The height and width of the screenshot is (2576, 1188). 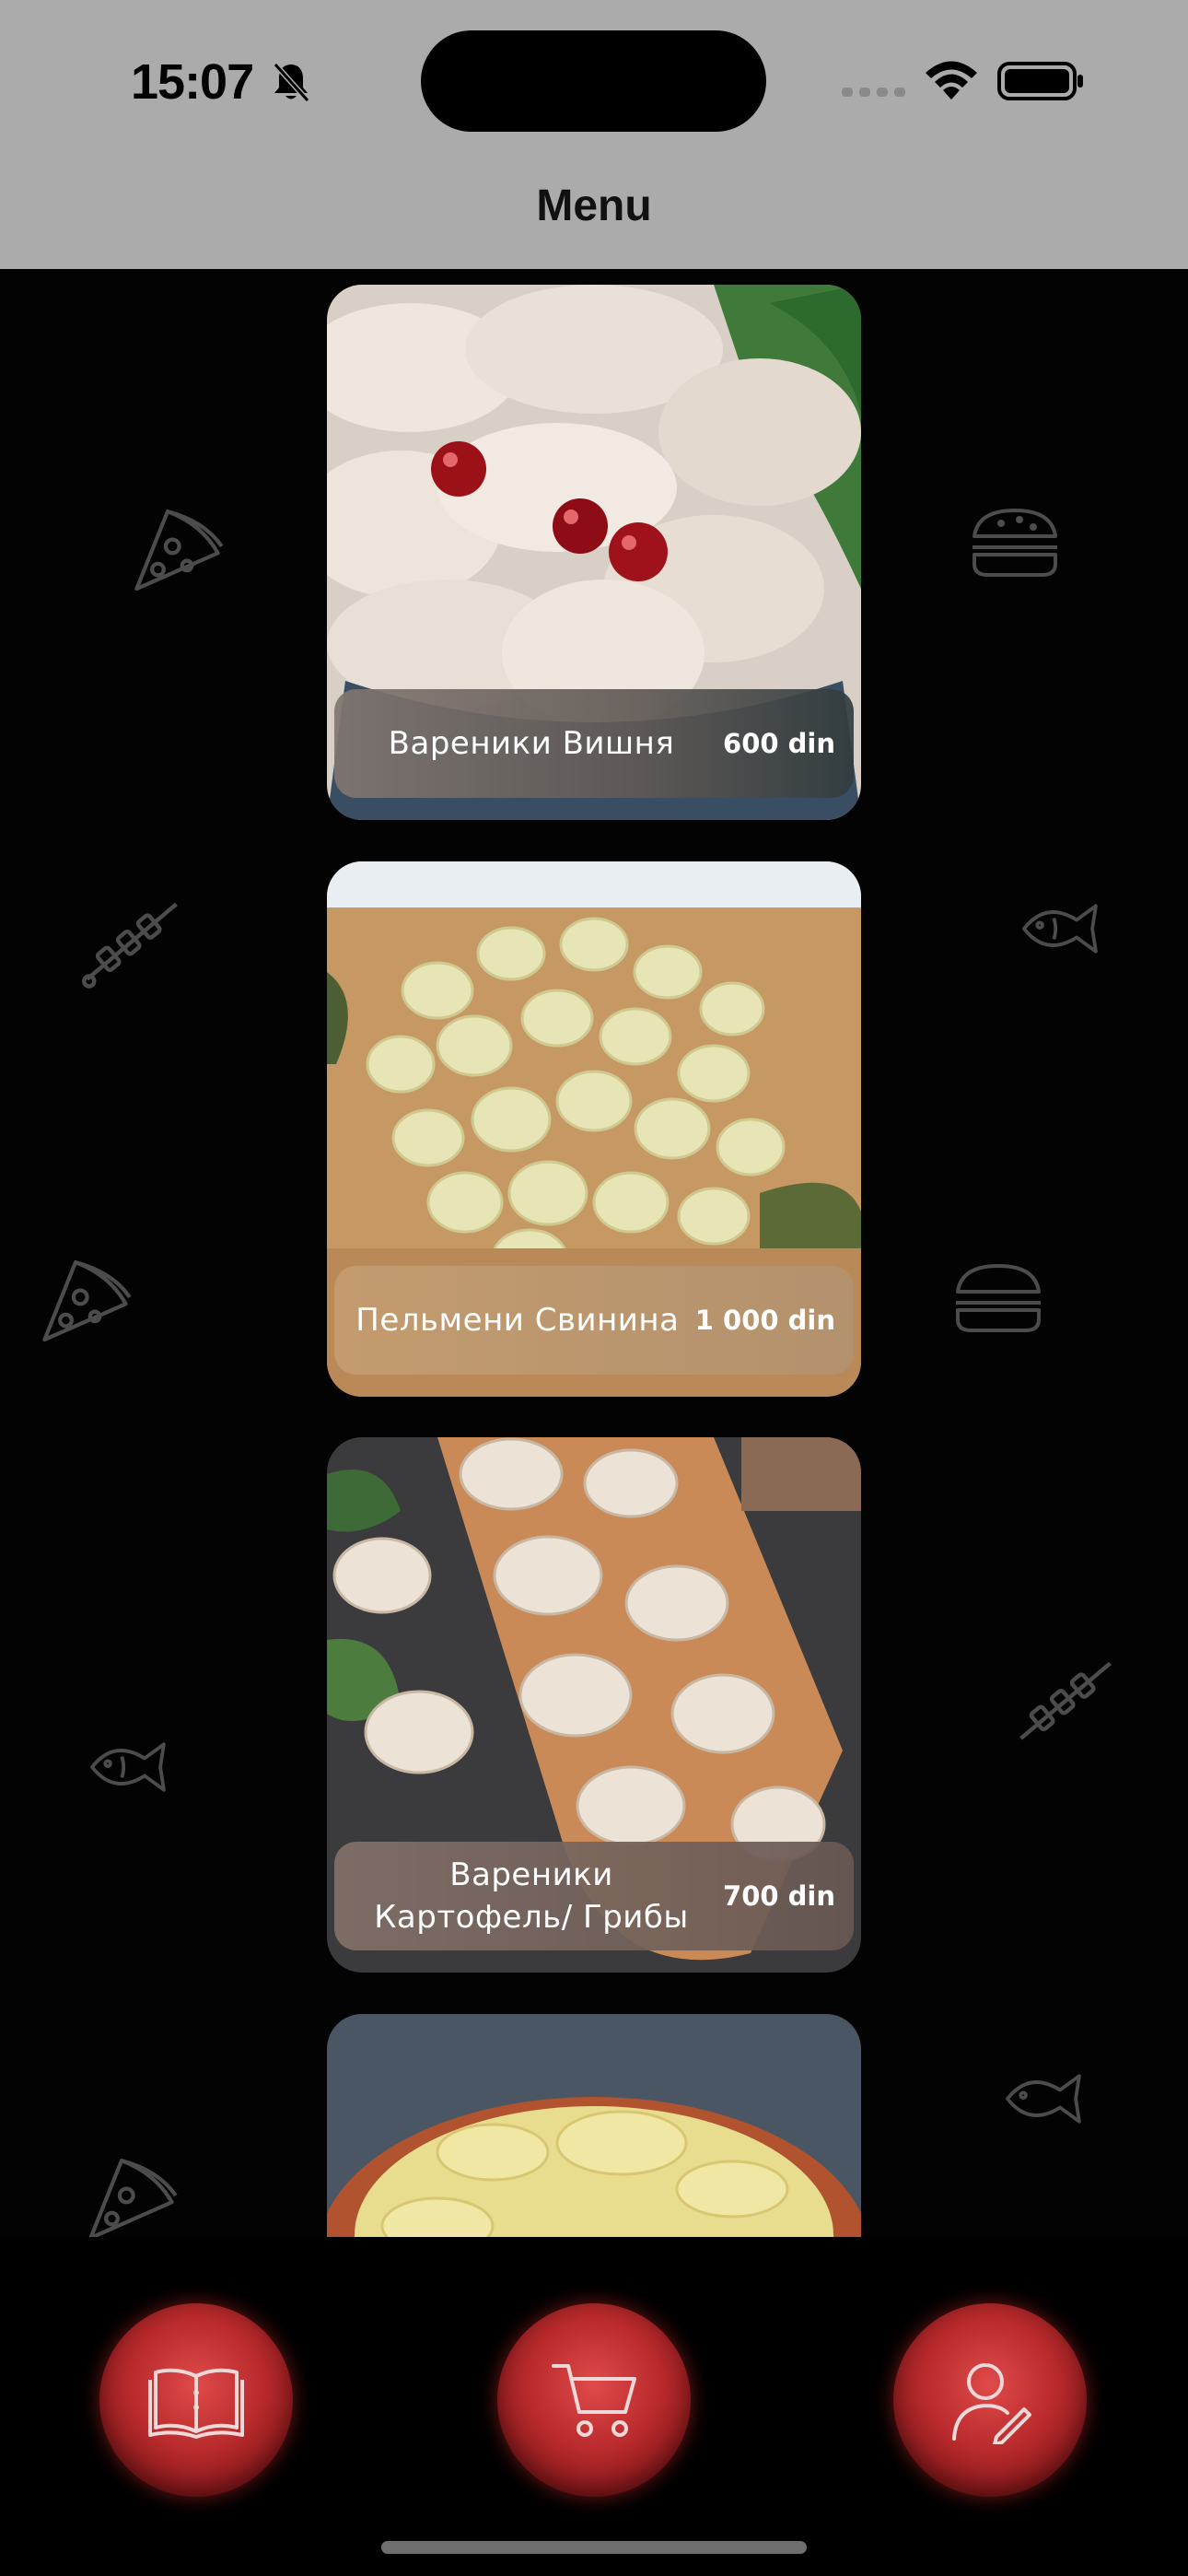 I want to click on profile-tab-button, so click(x=990, y=2400).